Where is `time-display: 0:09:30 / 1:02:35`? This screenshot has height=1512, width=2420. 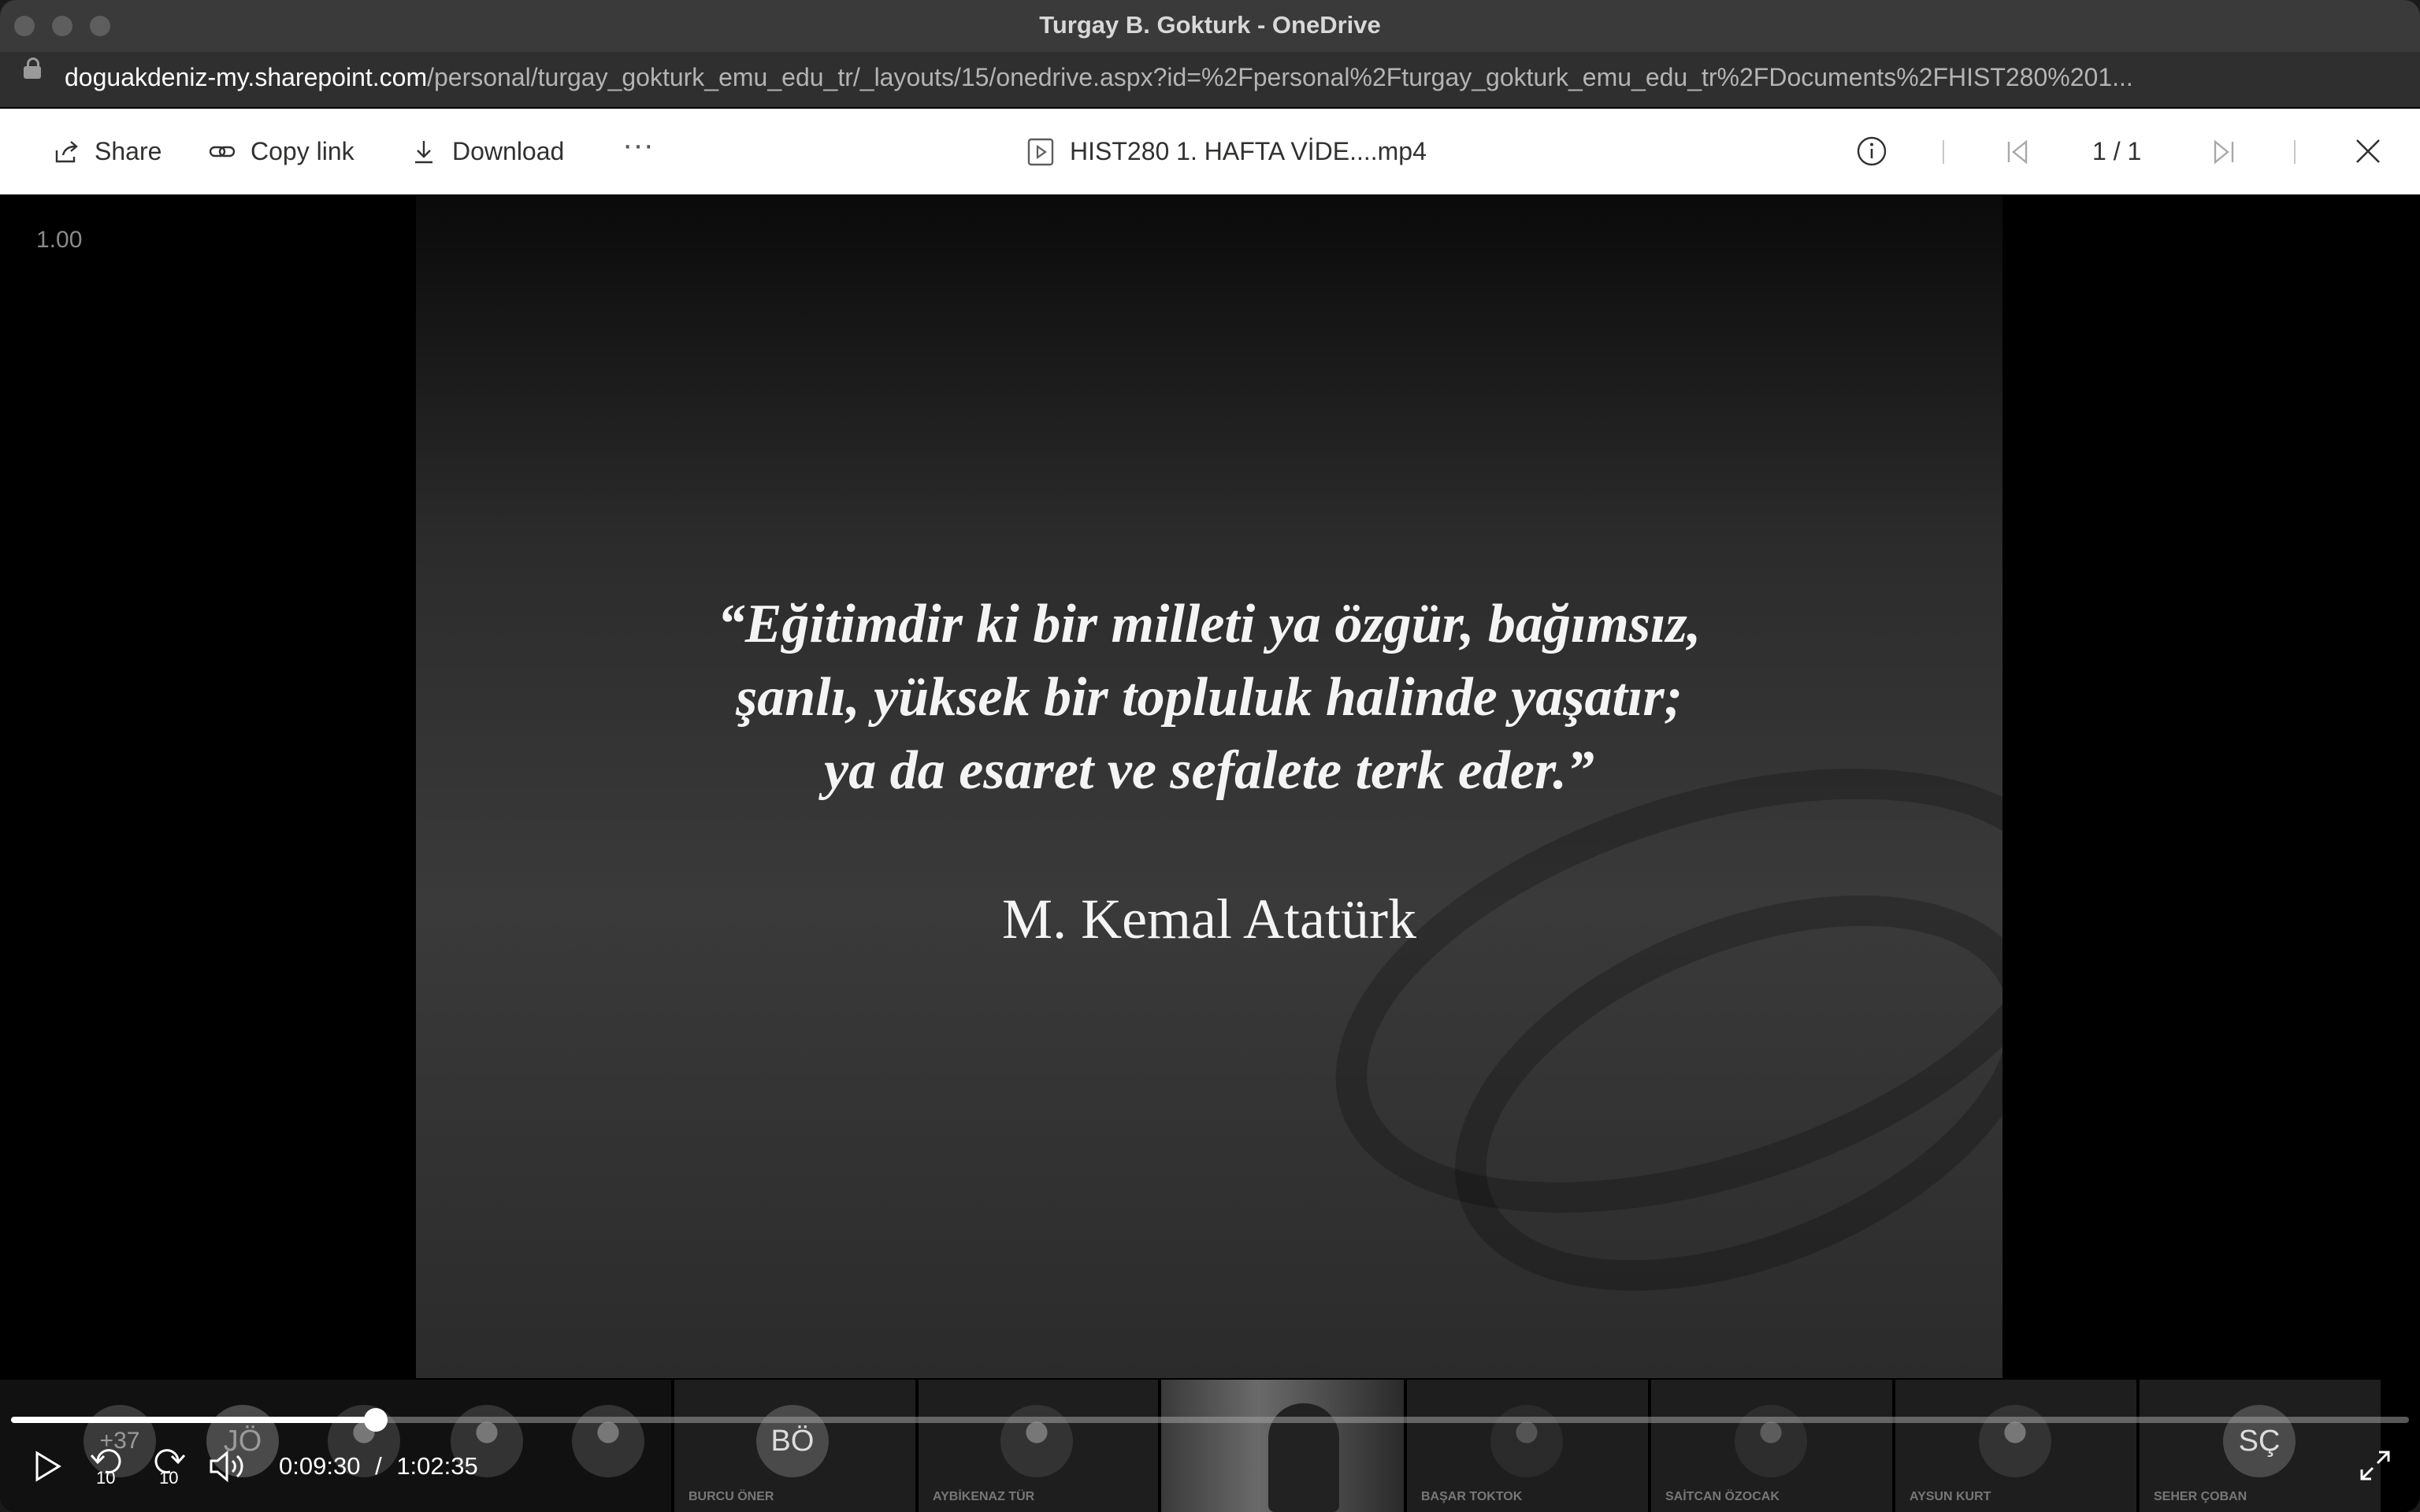
time-display: 0:09:30 / 1:02:35 is located at coordinates (378, 1466).